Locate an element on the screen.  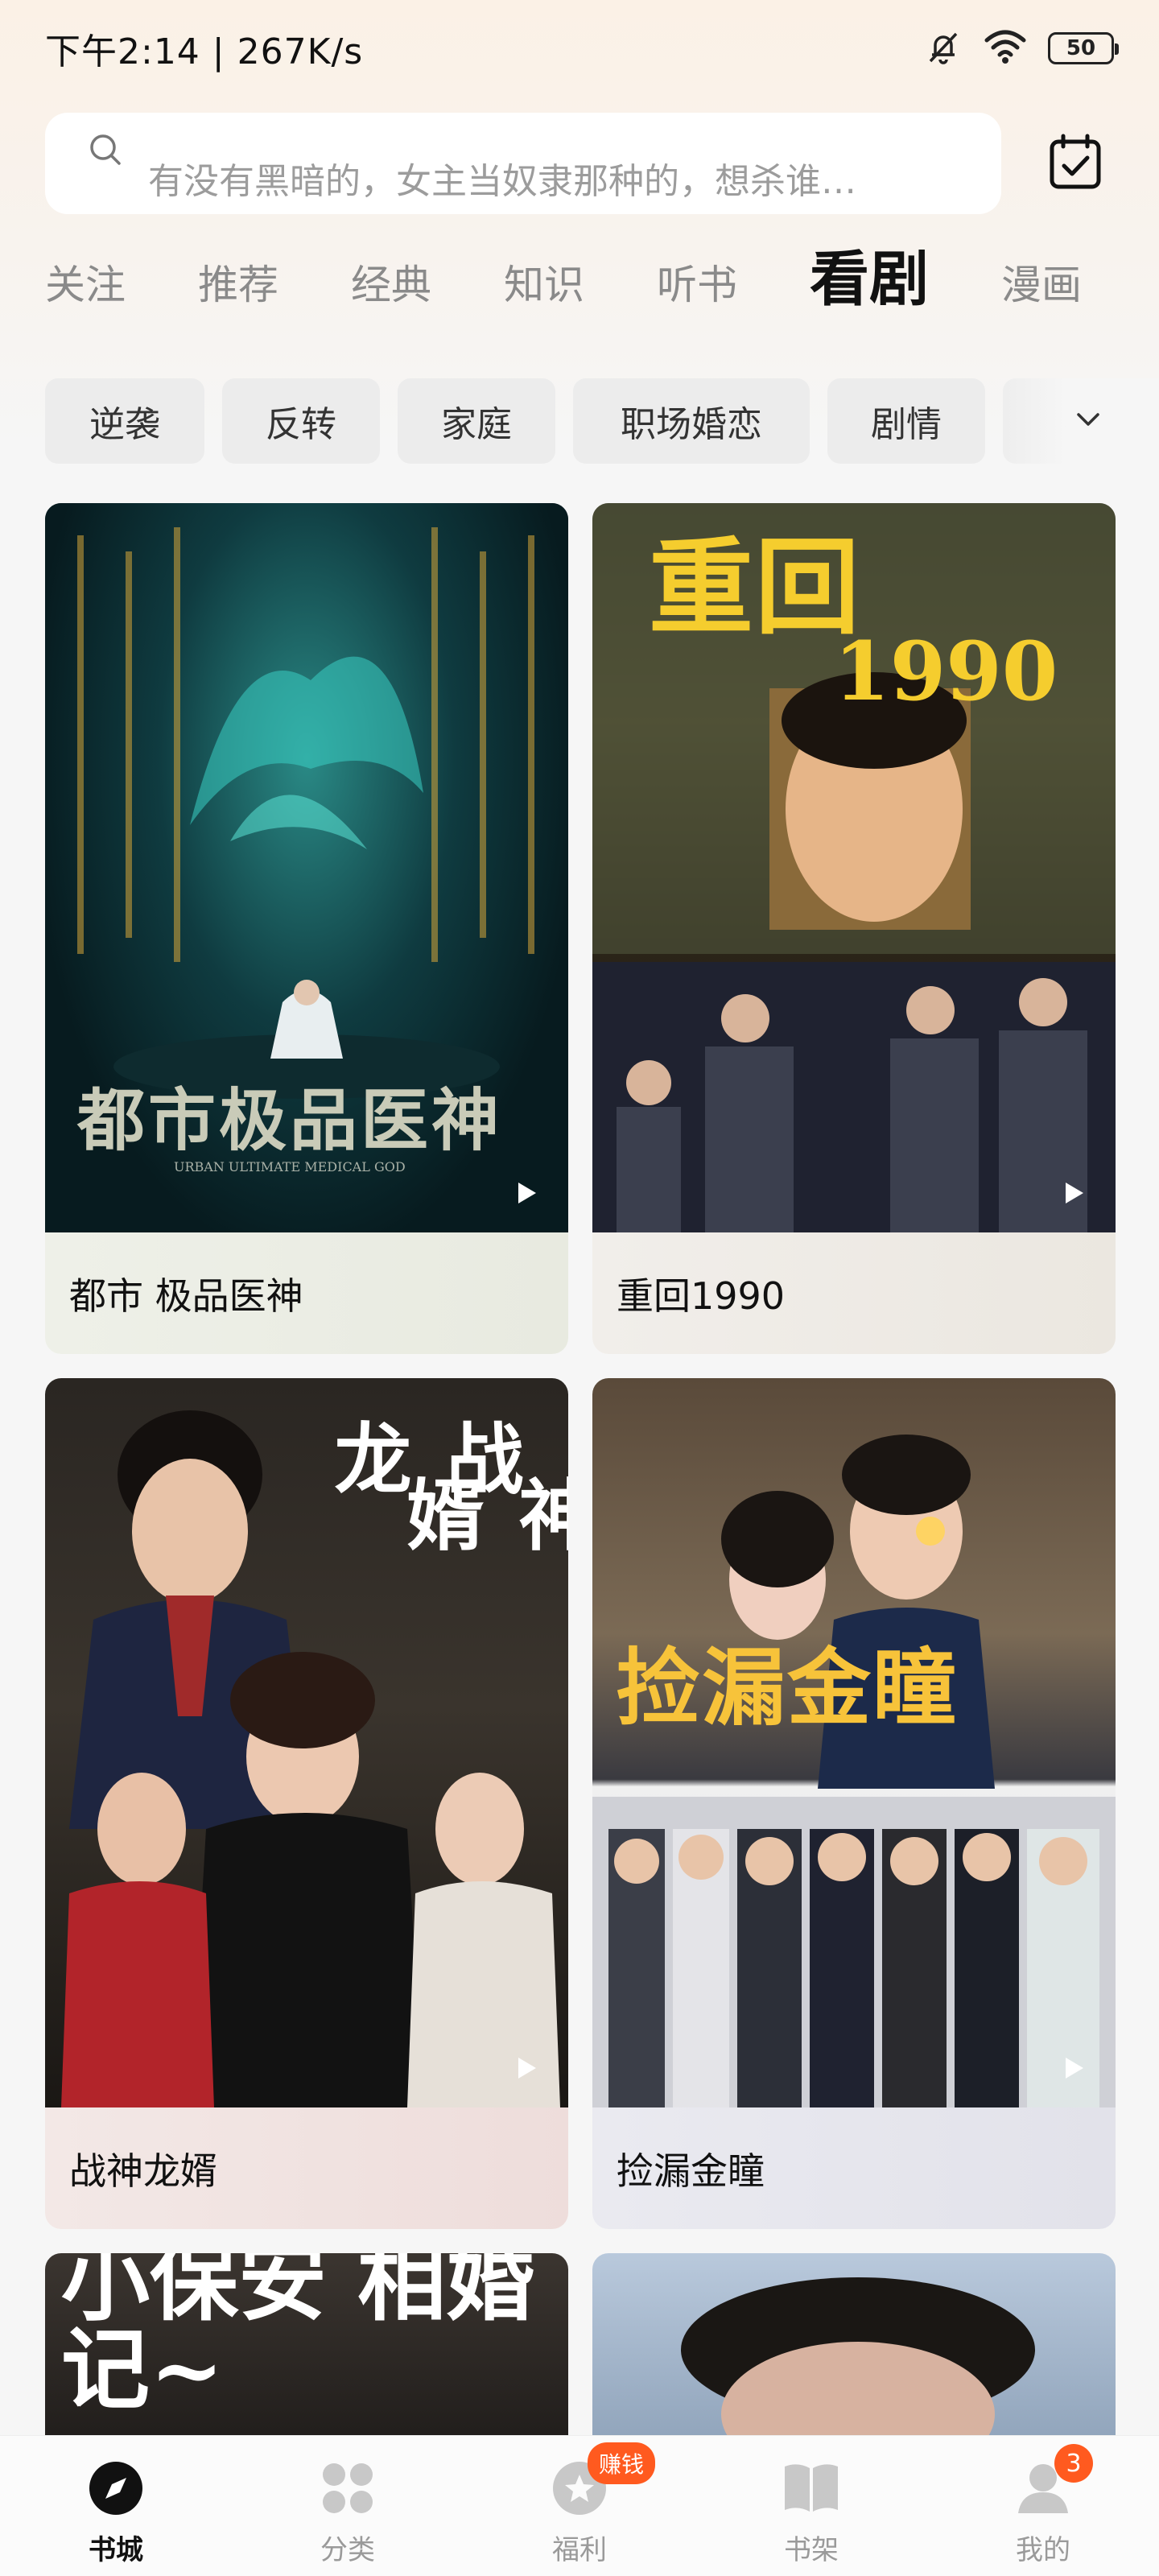
chips-expand-button is located at coordinates (1074, 421).